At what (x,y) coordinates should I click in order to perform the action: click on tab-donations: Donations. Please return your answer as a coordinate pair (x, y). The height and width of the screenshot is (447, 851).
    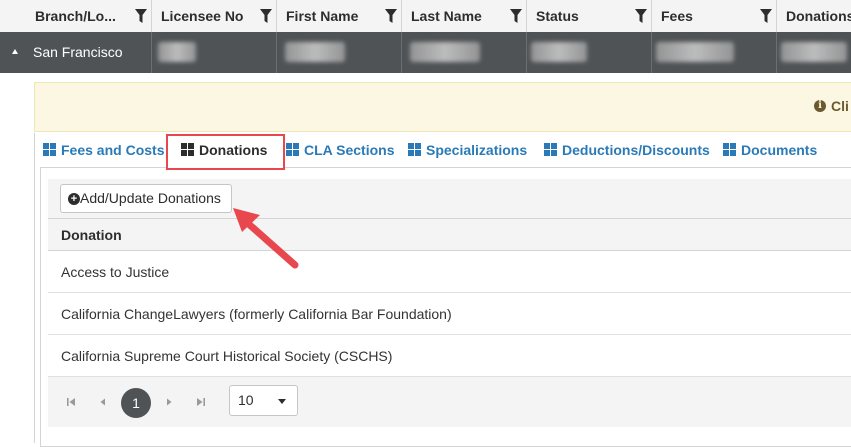
    Looking at the image, I should click on (224, 150).